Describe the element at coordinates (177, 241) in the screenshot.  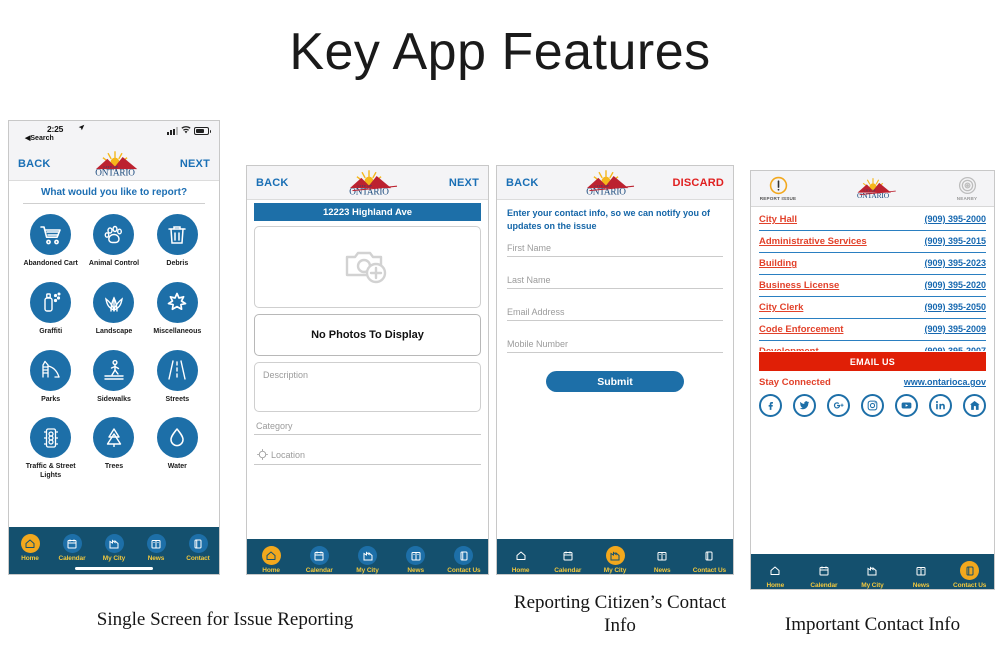
I see `category-tile-debris: Debris` at that location.